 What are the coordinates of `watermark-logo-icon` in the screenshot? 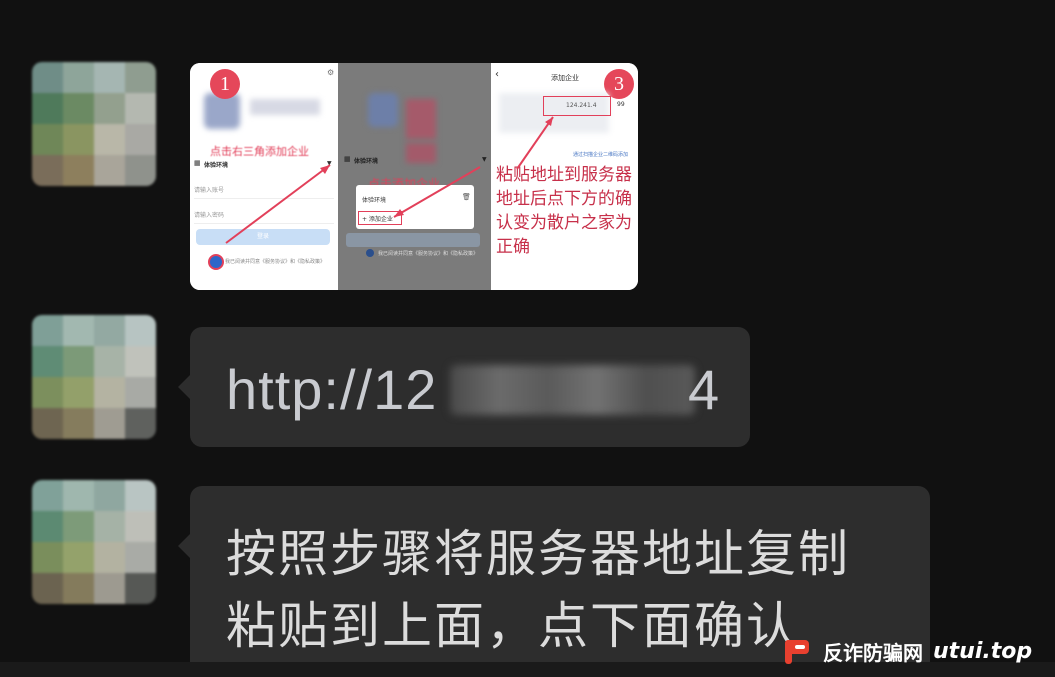 It's located at (800, 651).